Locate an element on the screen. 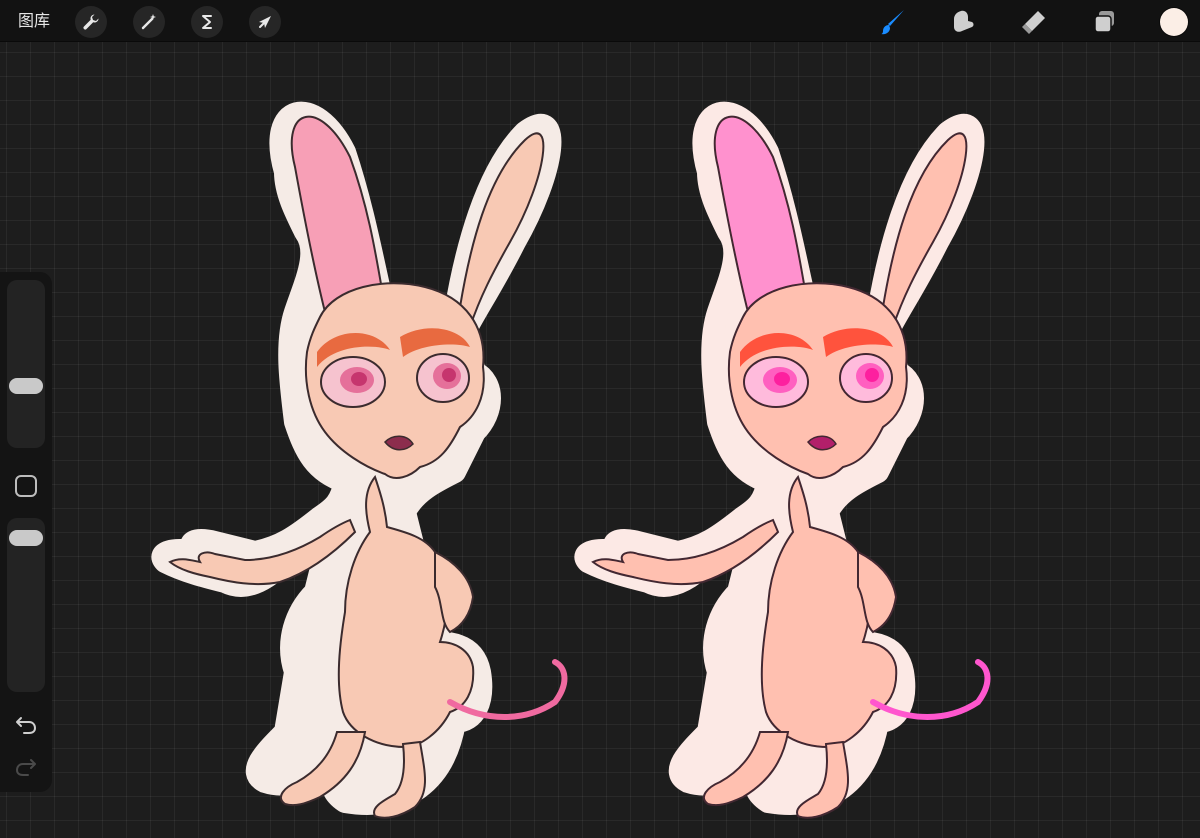 The height and width of the screenshot is (838, 1200). left-sidebar is located at coordinates (26, 532).